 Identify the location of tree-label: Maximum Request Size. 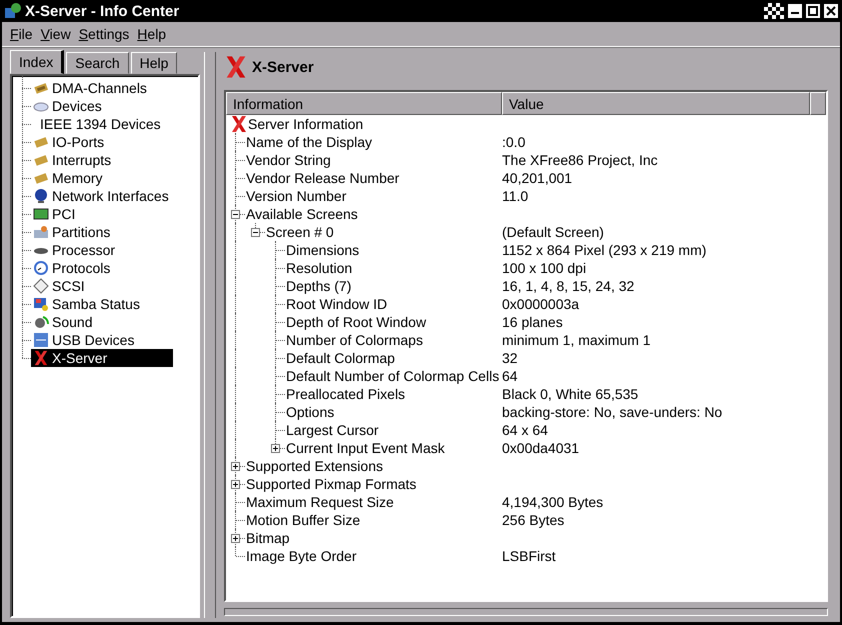
(320, 502).